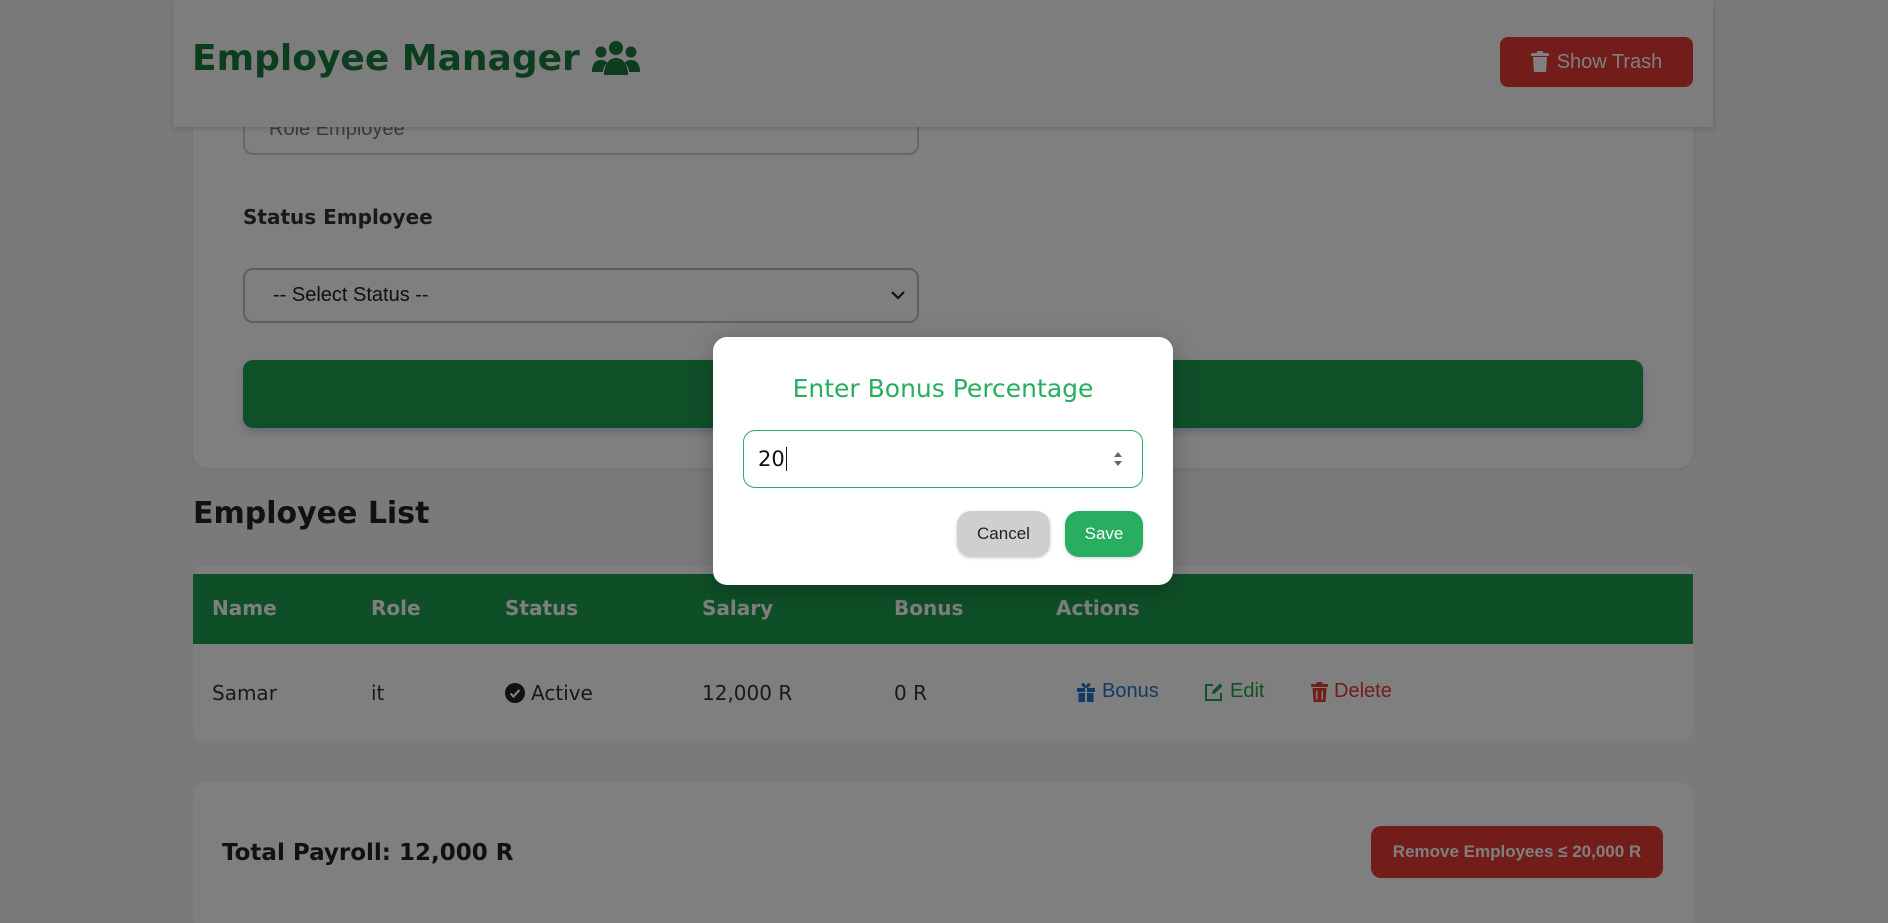 The image size is (1888, 923). What do you see at coordinates (943, 388) in the screenshot?
I see `modal-title: Enter Bonus Percentage` at bounding box center [943, 388].